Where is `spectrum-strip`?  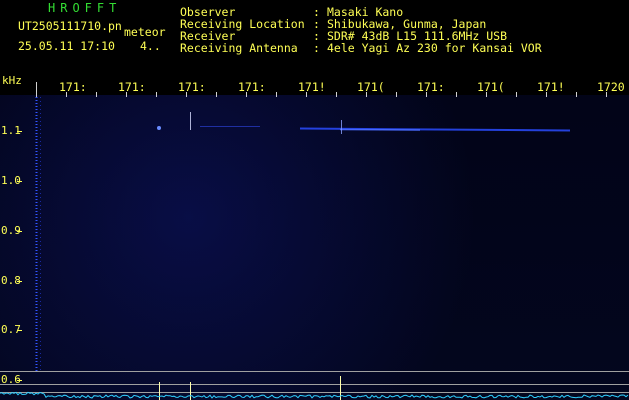
spectrum-strip is located at coordinates (314, 395).